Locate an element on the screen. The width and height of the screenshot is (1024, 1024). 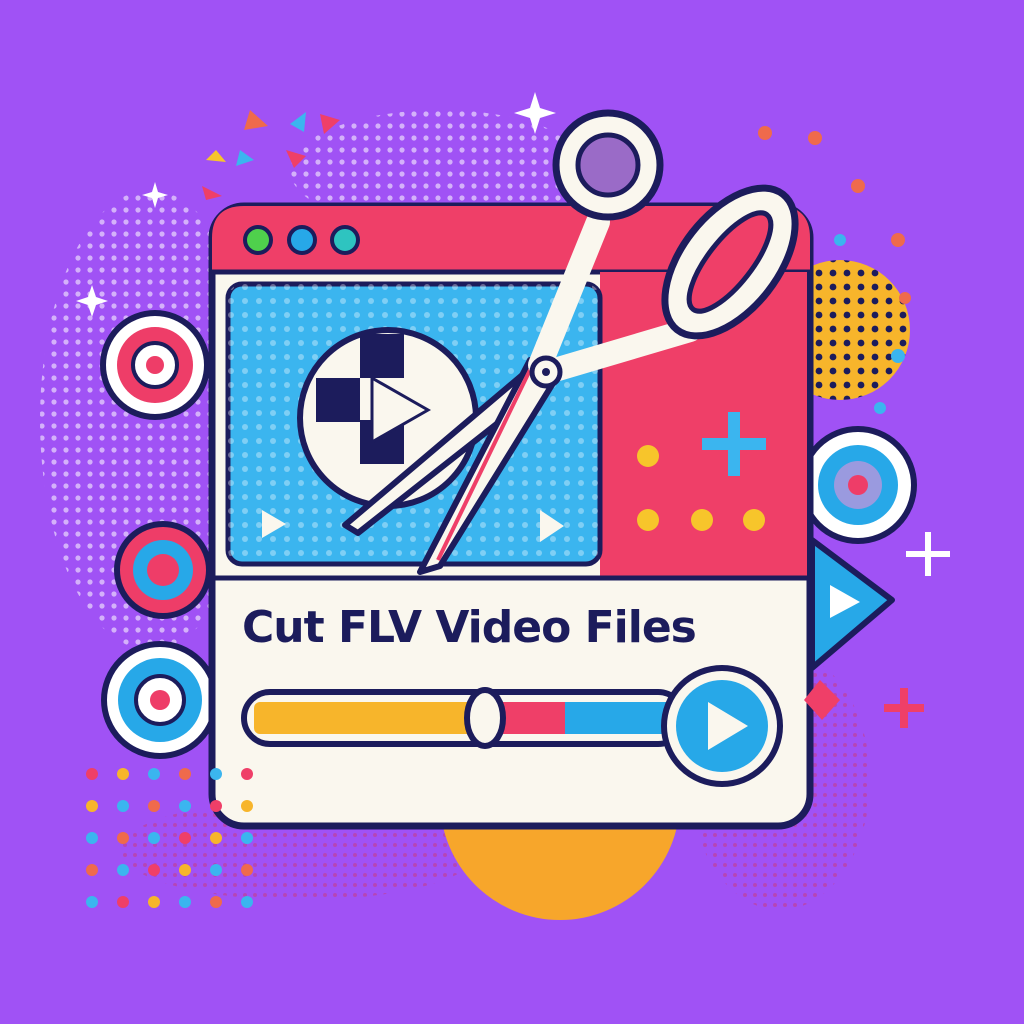
play-circle-icon is located at coordinates (388, 418).